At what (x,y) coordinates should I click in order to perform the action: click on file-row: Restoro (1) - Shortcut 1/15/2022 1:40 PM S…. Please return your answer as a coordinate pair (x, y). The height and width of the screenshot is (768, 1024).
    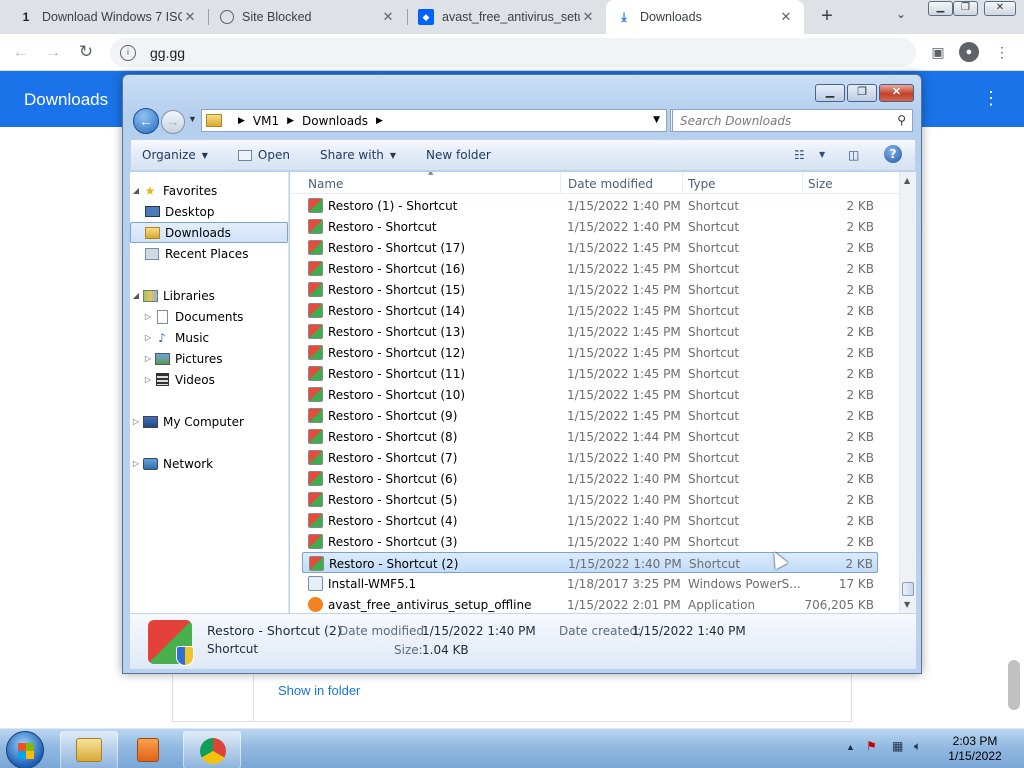
    Looking at the image, I should click on (590, 205).